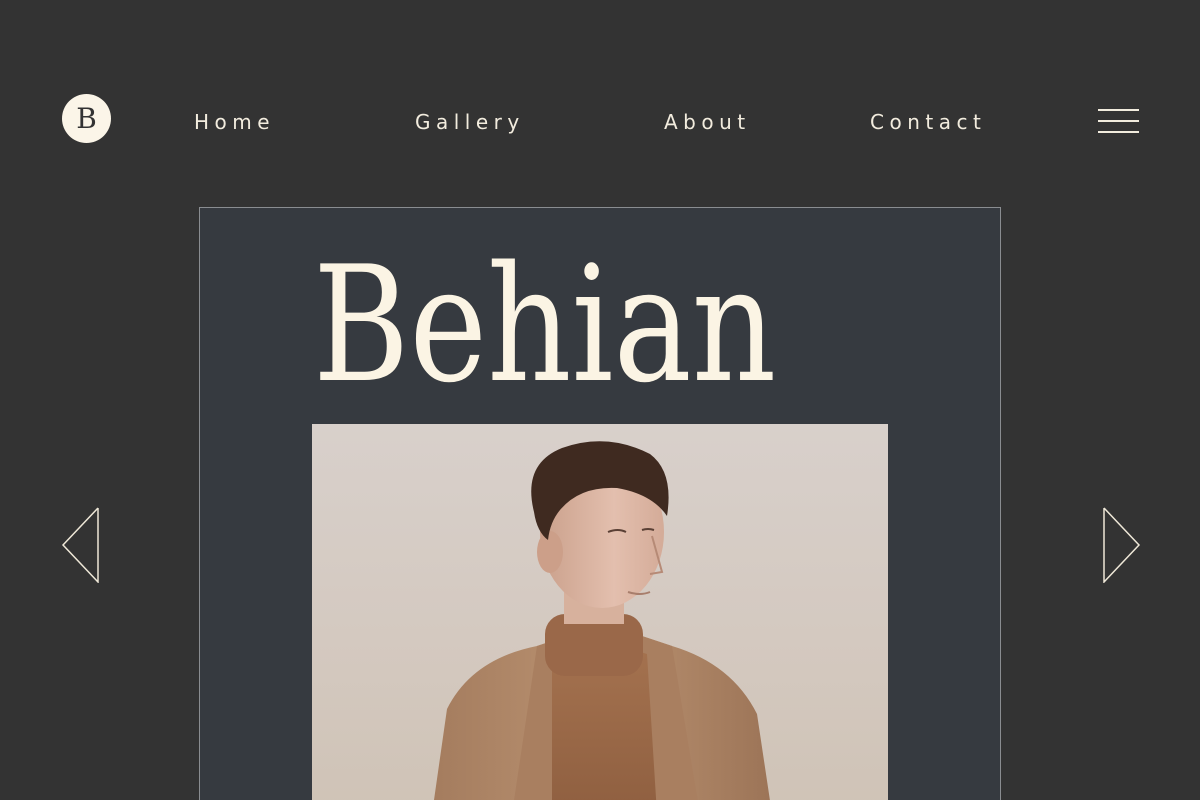 This screenshot has height=800, width=1200. I want to click on logo-letter: B, so click(86, 118).